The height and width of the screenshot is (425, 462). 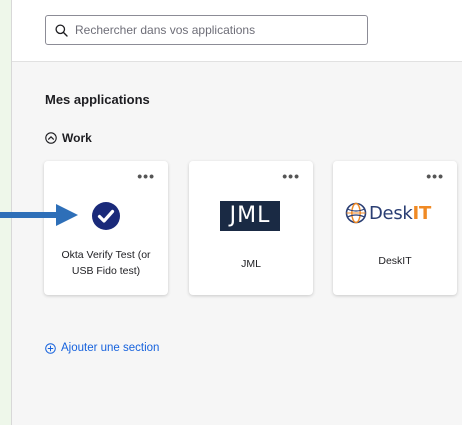 I want to click on search-icon, so click(x=61, y=30).